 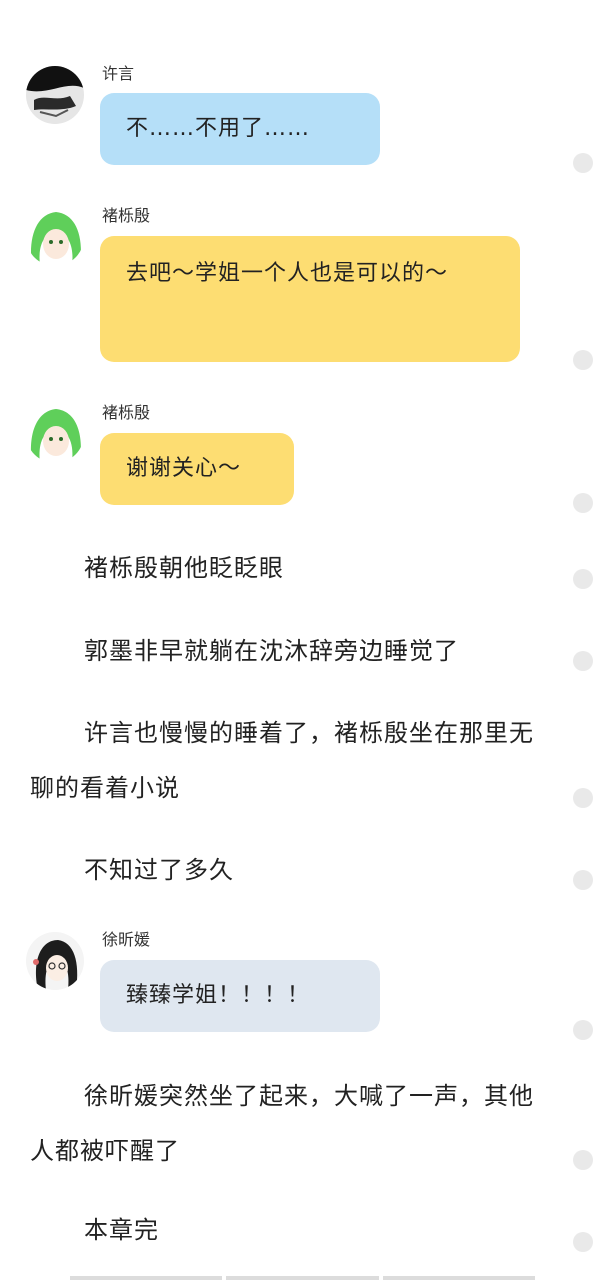 I want to click on bottom-toolbar-edge, so click(x=302, y=1278).